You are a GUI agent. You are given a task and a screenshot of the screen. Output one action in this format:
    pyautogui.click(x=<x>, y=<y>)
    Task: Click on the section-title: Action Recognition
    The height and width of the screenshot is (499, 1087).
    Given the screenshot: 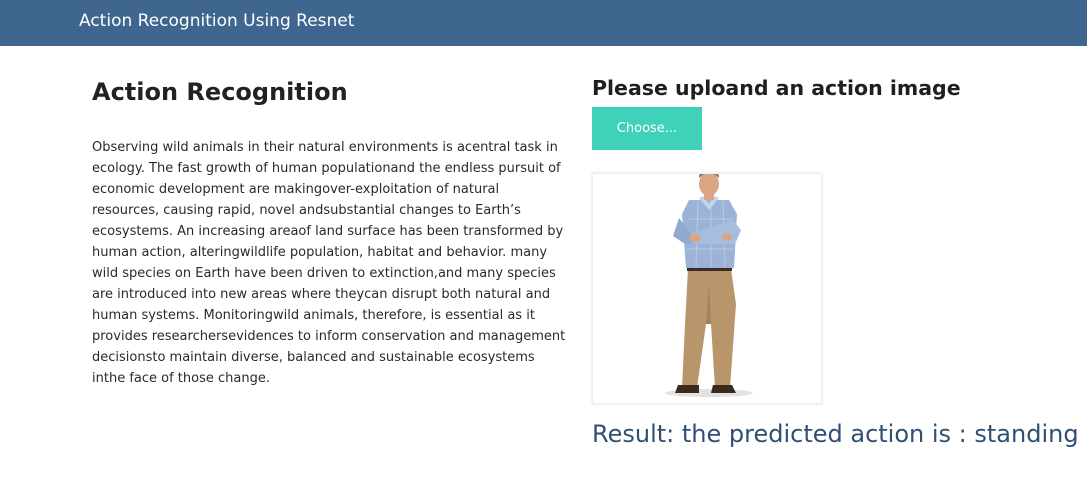 What is the action you would take?
    pyautogui.click(x=220, y=92)
    